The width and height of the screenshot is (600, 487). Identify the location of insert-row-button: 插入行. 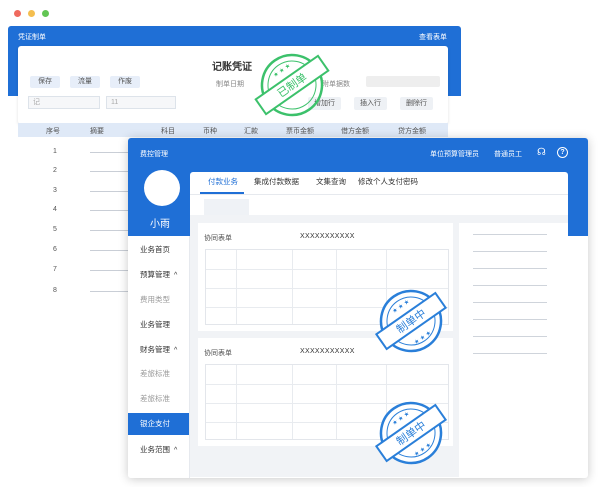
(370, 103).